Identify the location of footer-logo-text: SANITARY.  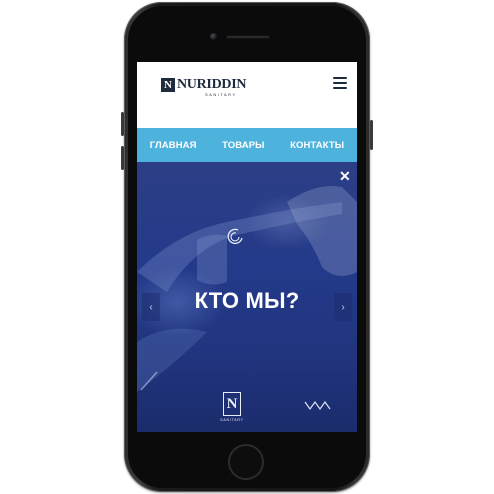
(232, 420).